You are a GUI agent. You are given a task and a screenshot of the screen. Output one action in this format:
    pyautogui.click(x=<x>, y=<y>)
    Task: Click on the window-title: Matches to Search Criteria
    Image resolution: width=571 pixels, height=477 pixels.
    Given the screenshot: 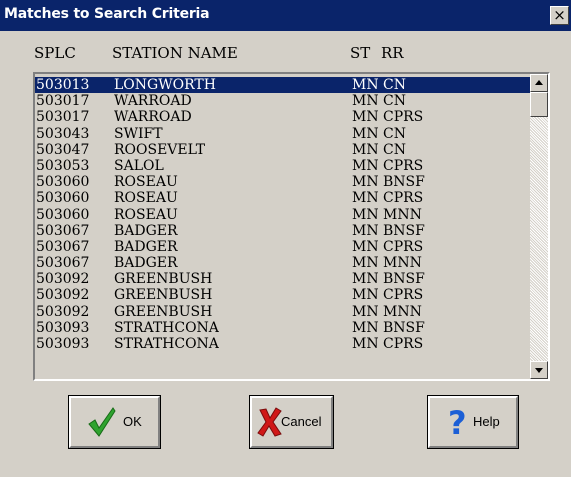 What is the action you would take?
    pyautogui.click(x=107, y=14)
    